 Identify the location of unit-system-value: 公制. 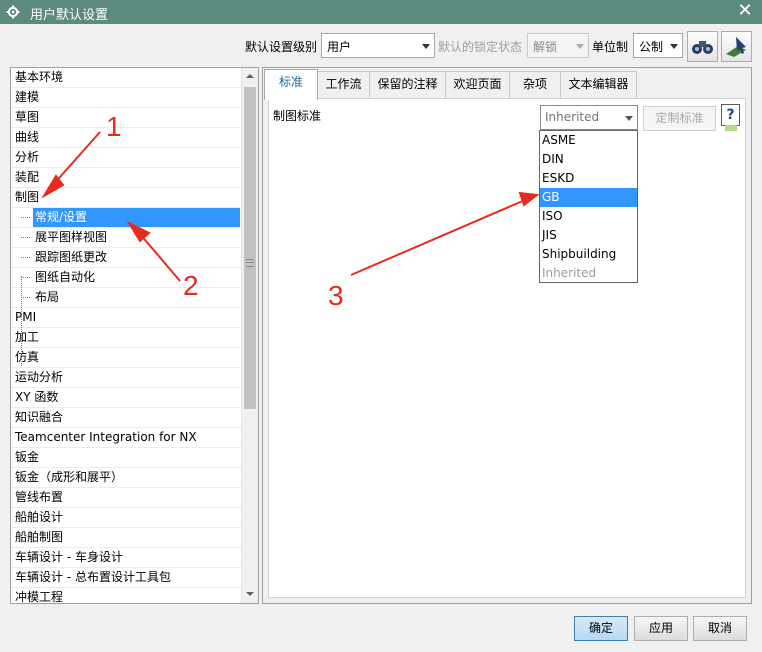
(651, 47).